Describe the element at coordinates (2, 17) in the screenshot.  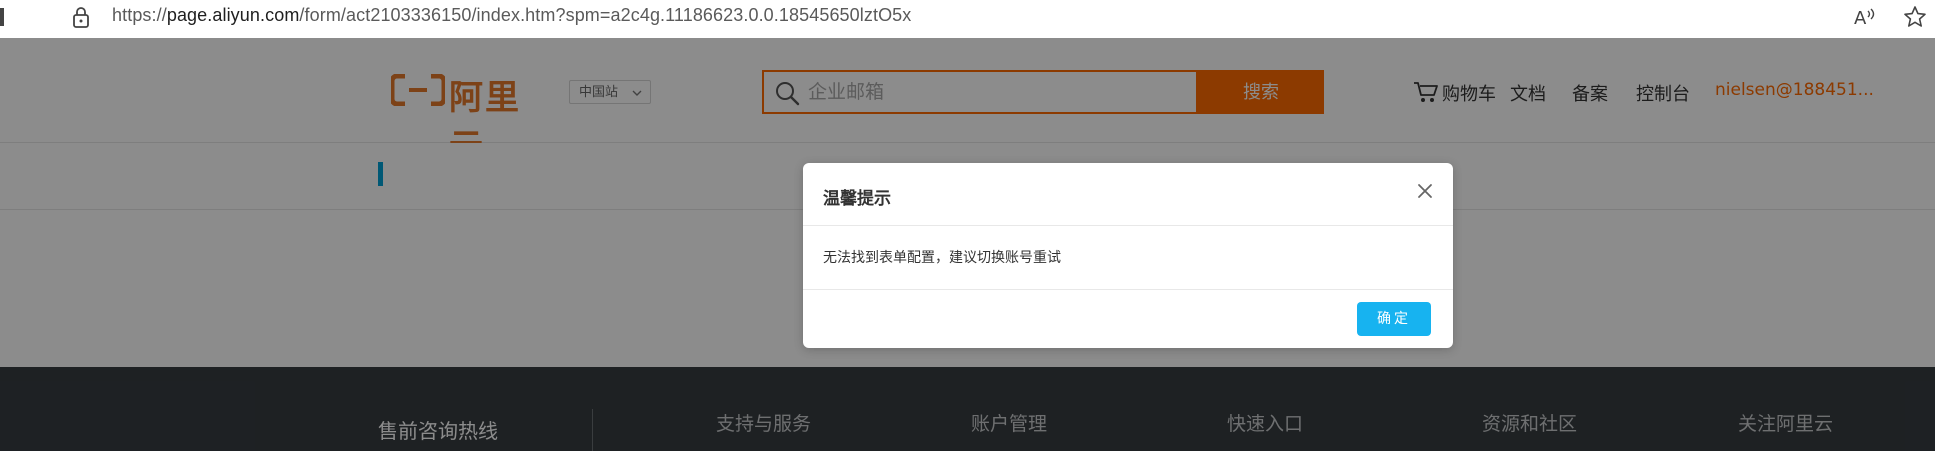
I see `window-edge` at that location.